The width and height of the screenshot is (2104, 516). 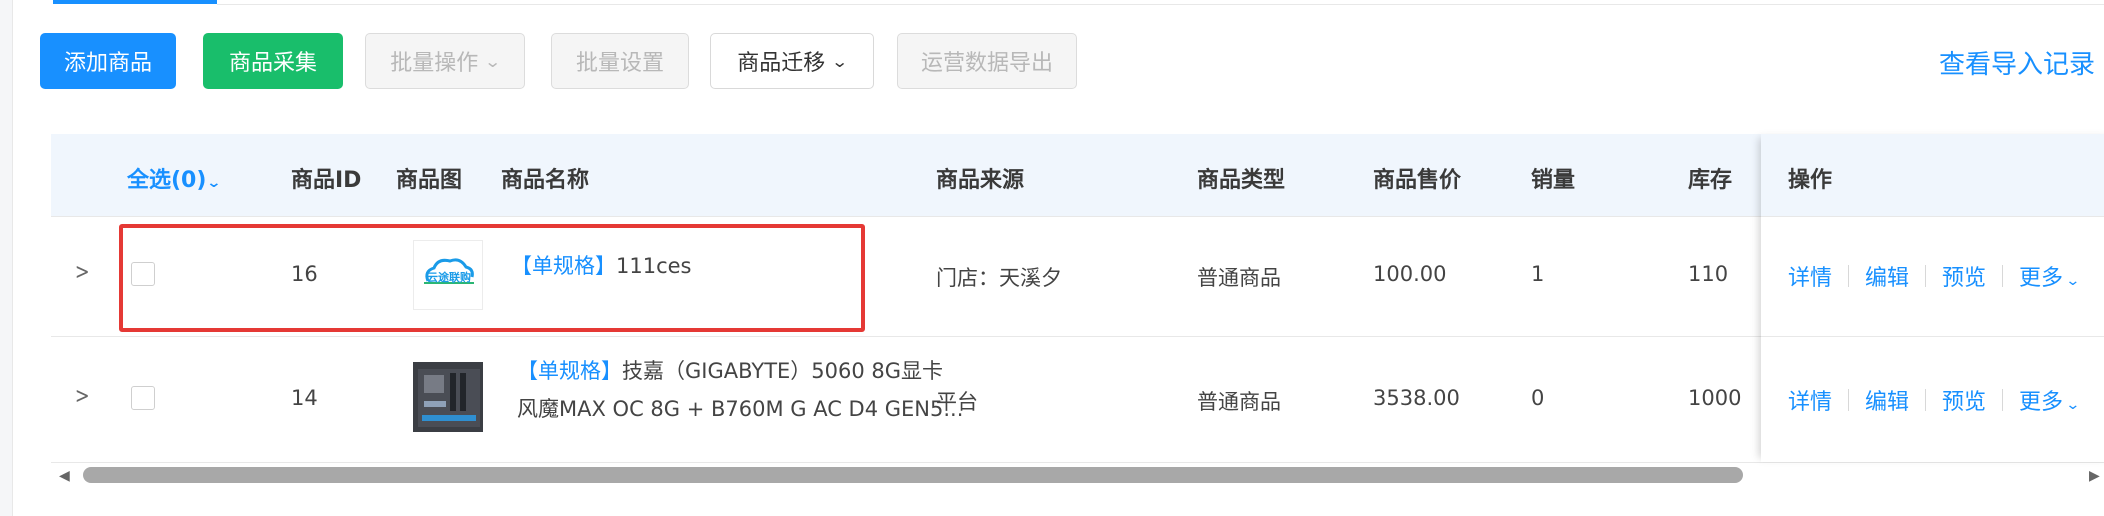 I want to click on add-product-label: 添加商品, so click(x=107, y=63).